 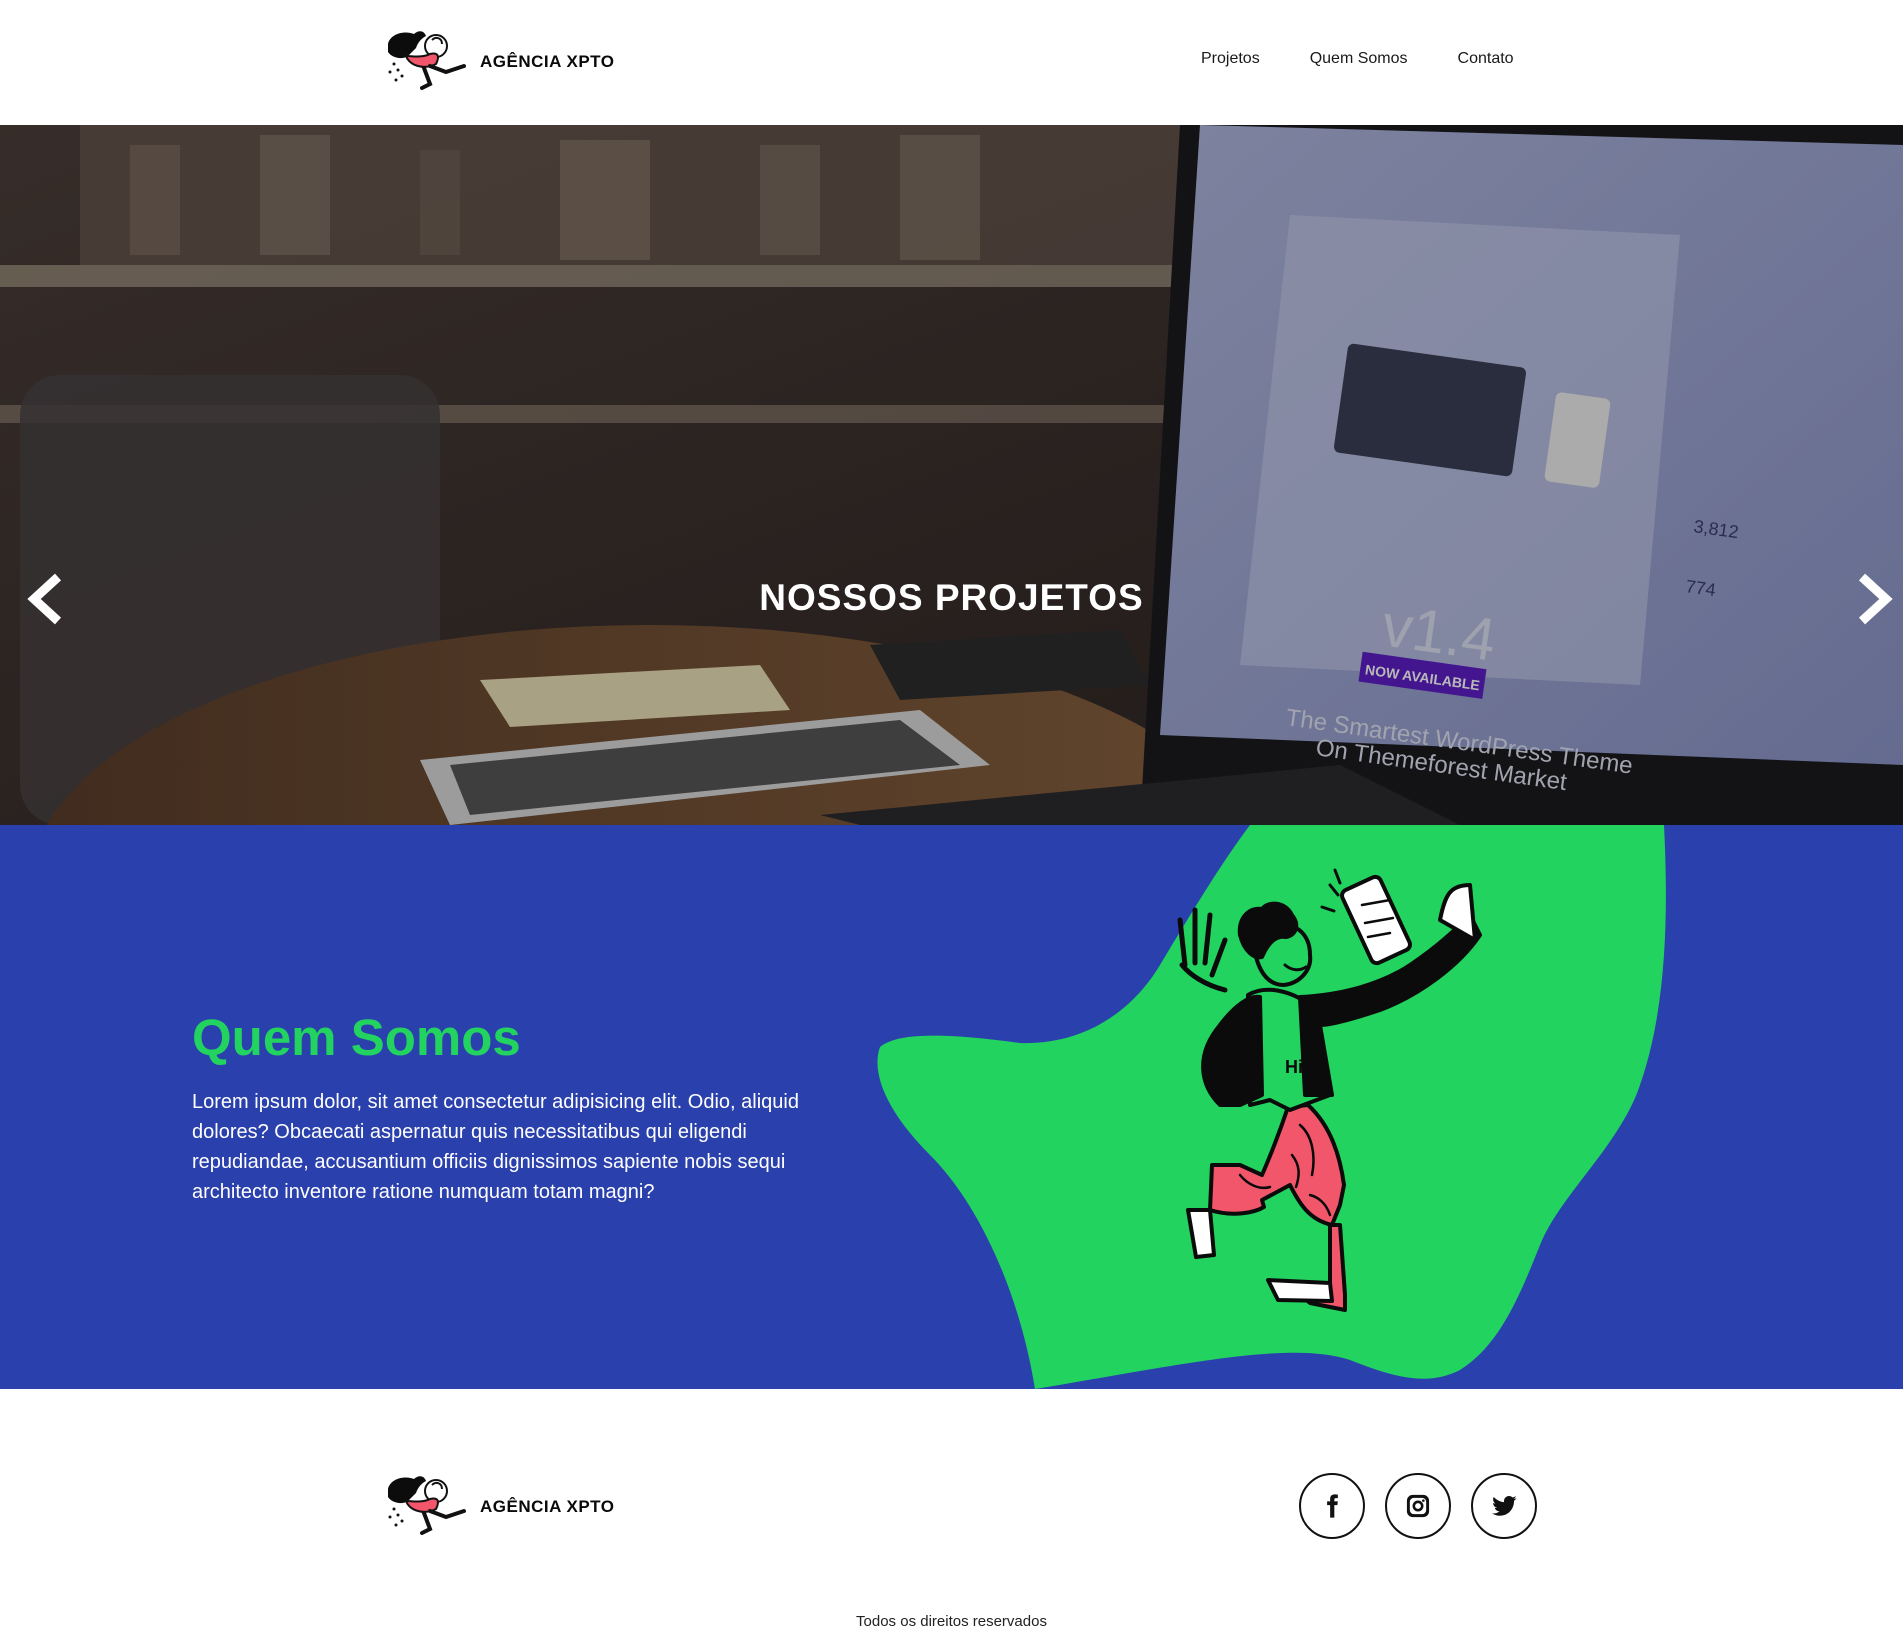 I want to click on nav-projetos: Projetos, so click(x=1230, y=59).